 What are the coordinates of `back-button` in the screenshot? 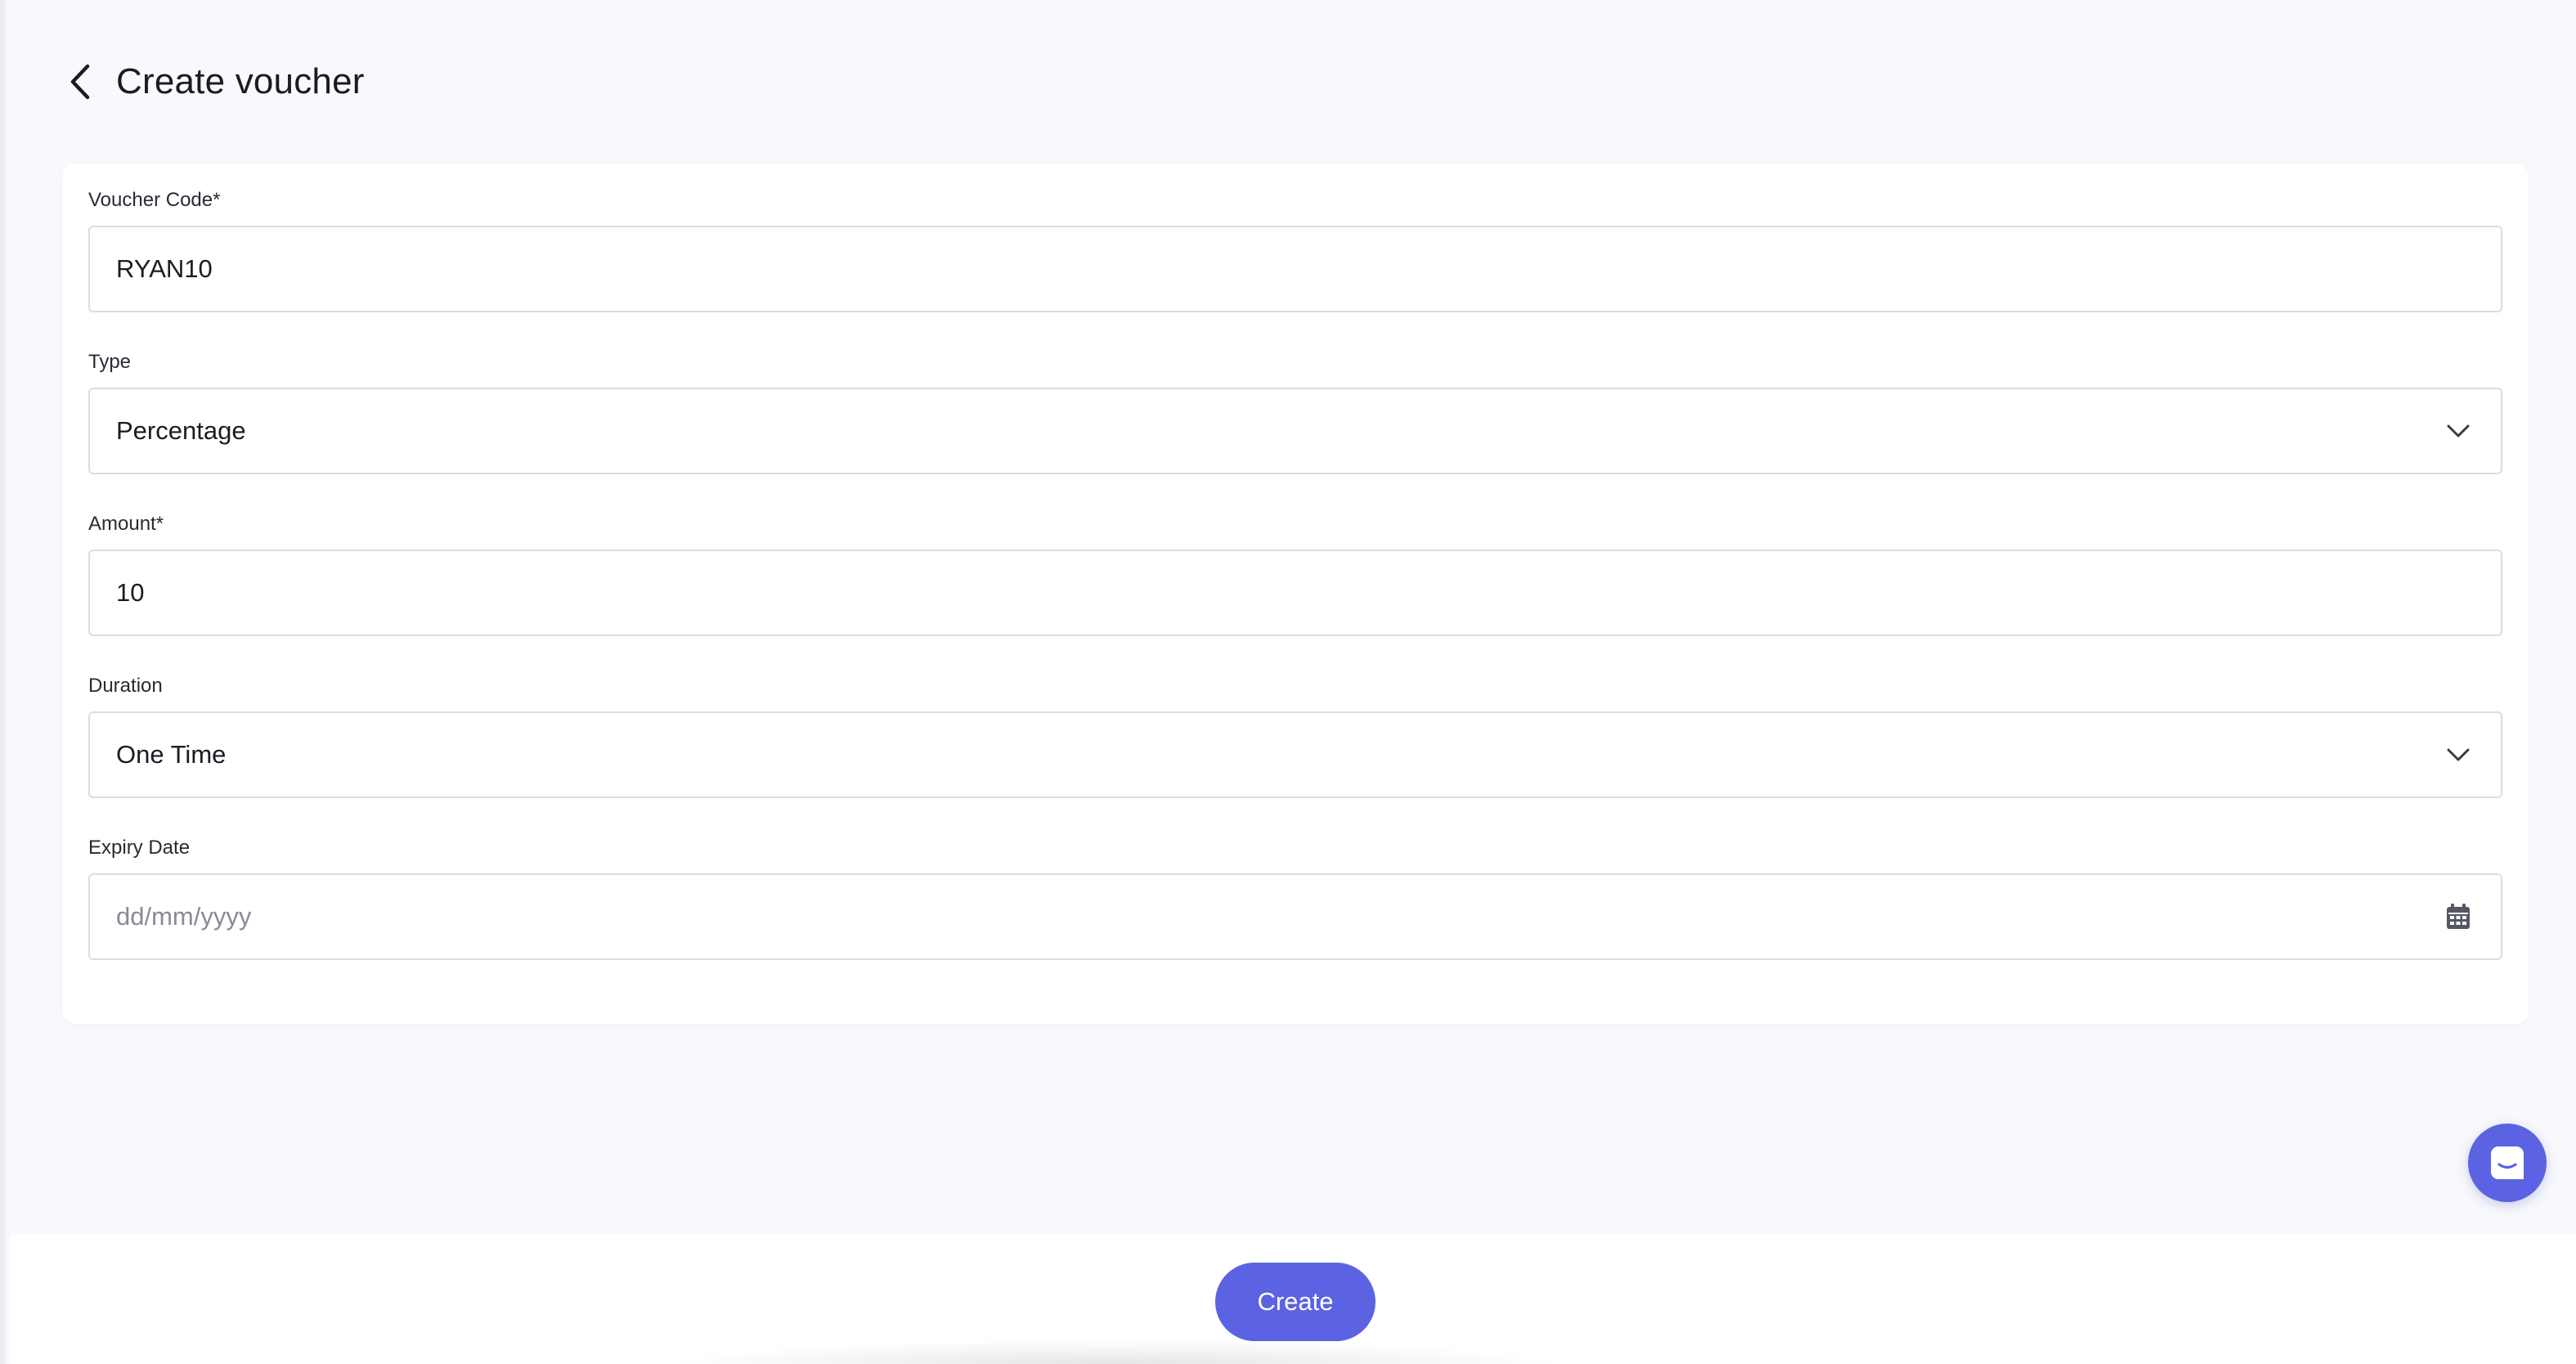 It's located at (80, 82).